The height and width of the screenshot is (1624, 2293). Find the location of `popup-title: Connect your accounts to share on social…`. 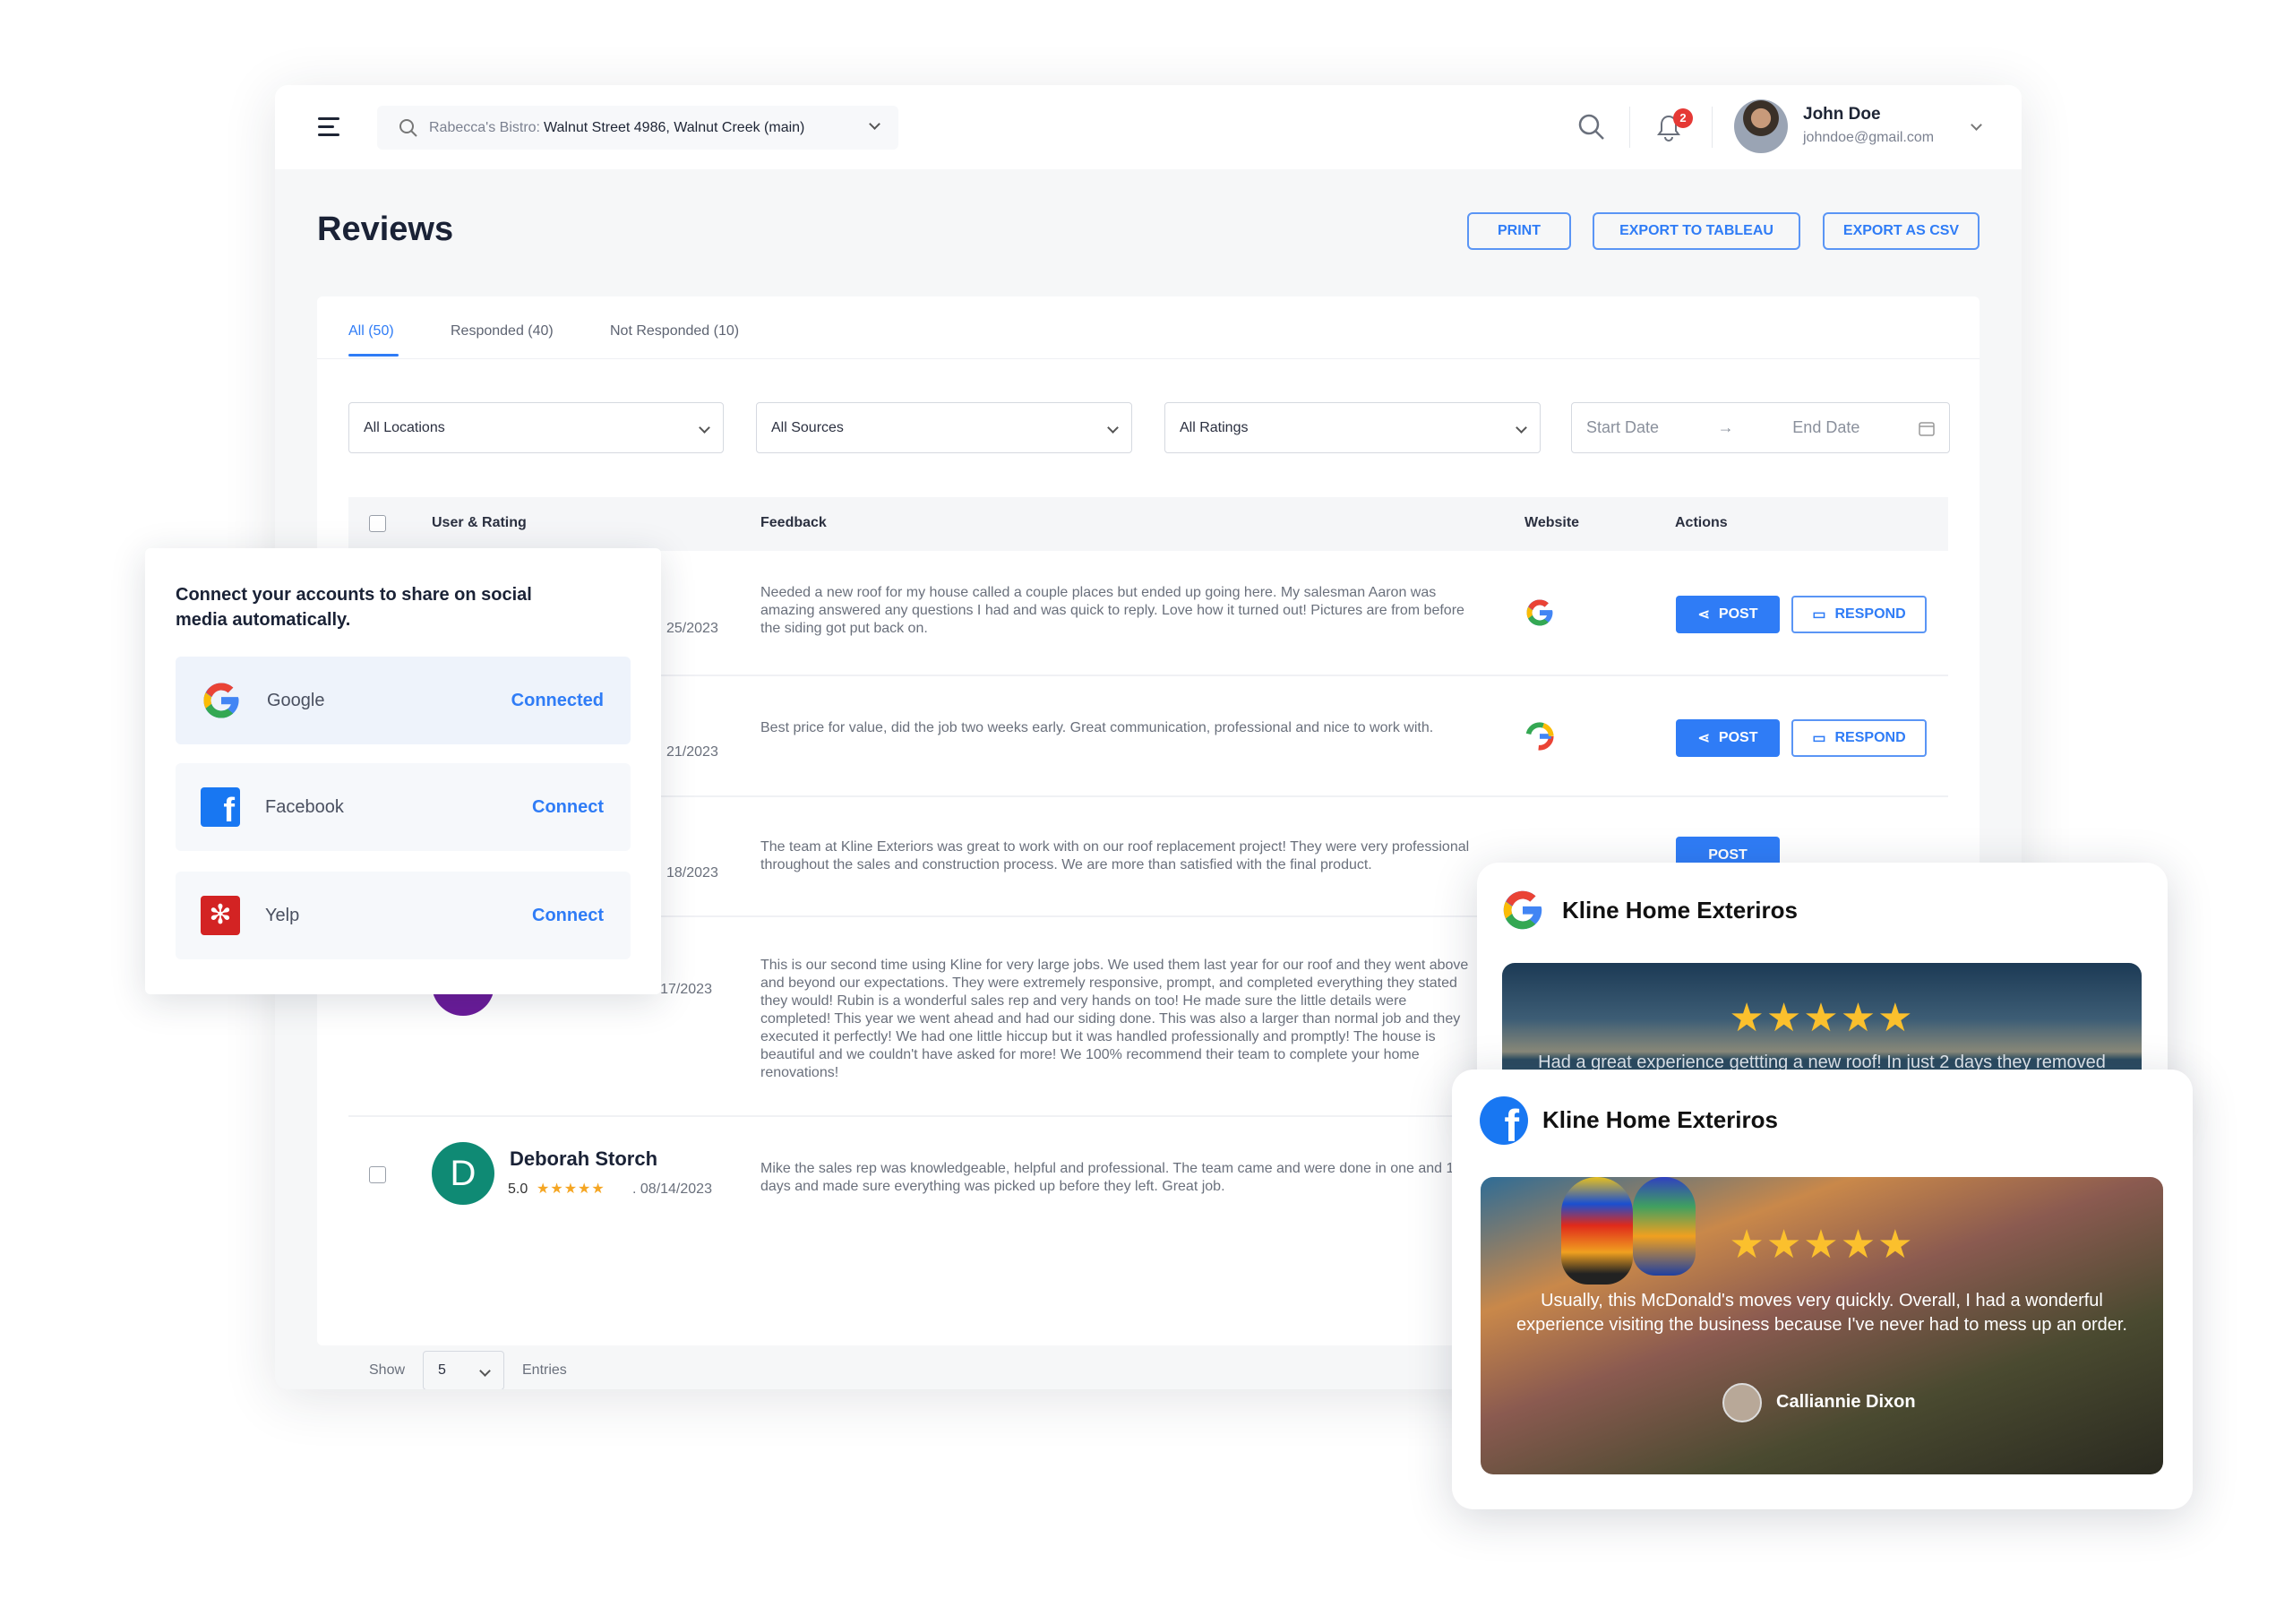

popup-title: Connect your accounts to share on social… is located at coordinates (354, 607).